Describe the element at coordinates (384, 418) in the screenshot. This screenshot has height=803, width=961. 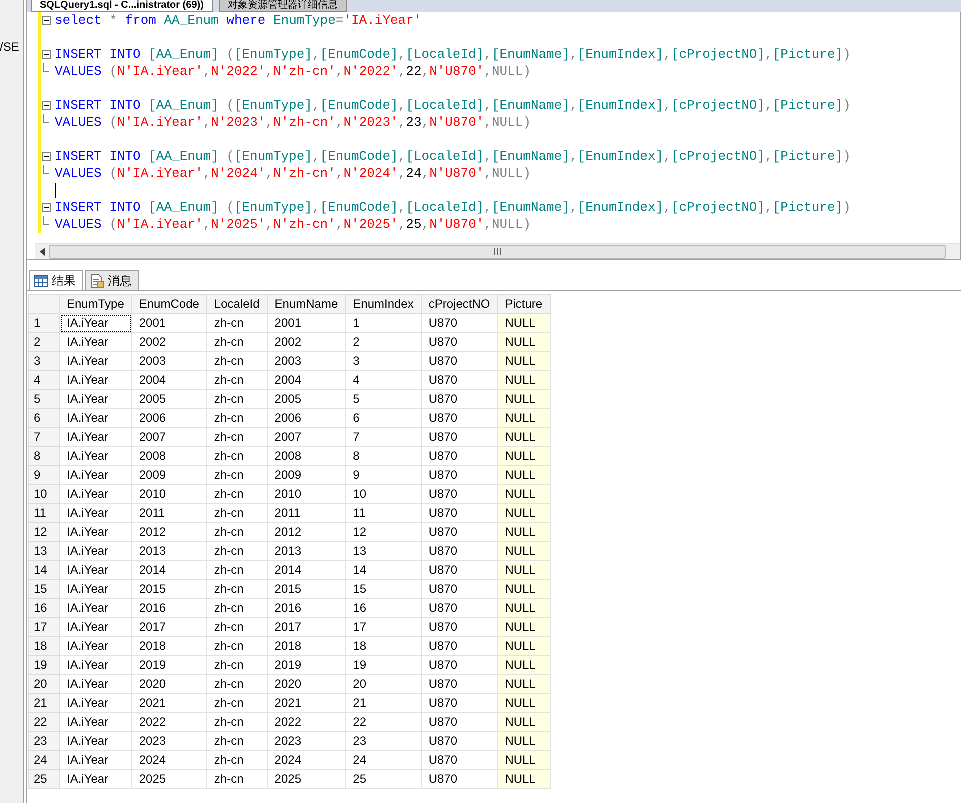
I see `table-cell: 6` at that location.